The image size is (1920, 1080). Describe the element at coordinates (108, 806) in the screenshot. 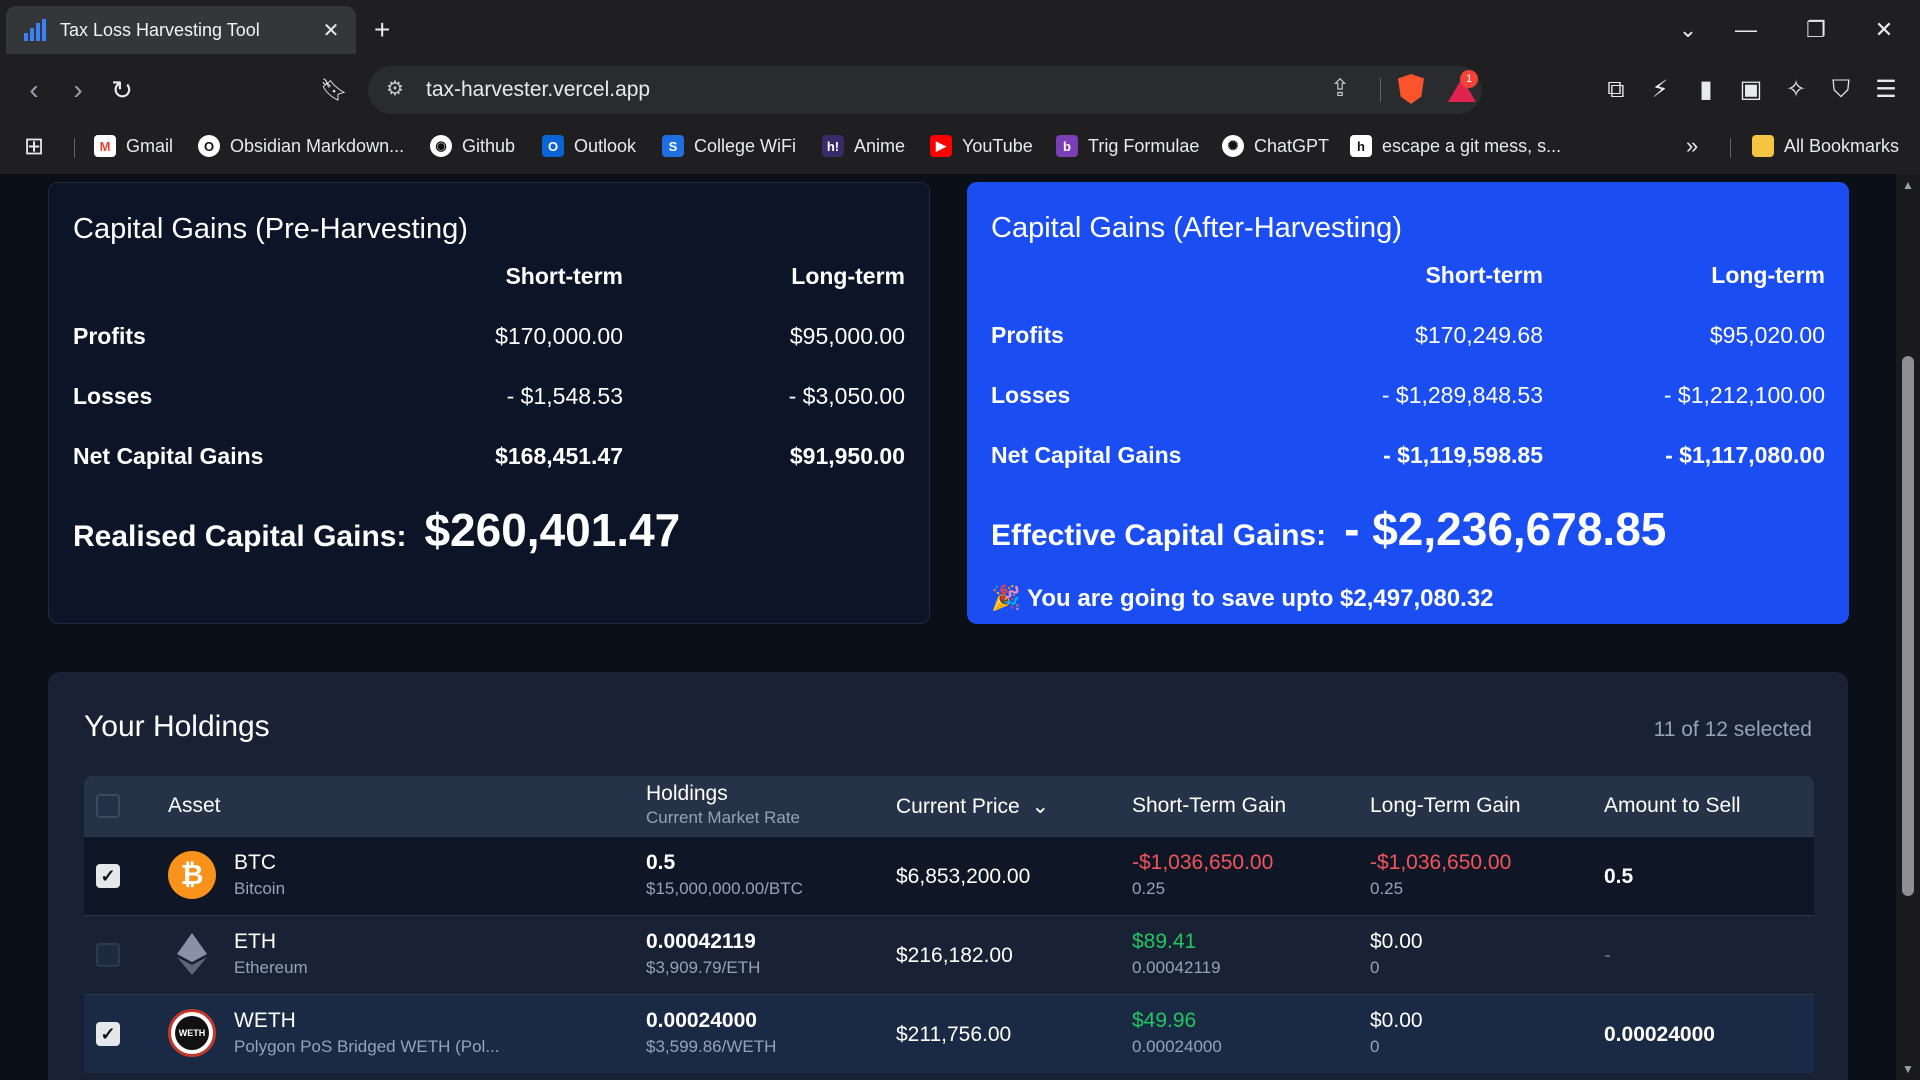

I see `select-all-checkbox` at that location.